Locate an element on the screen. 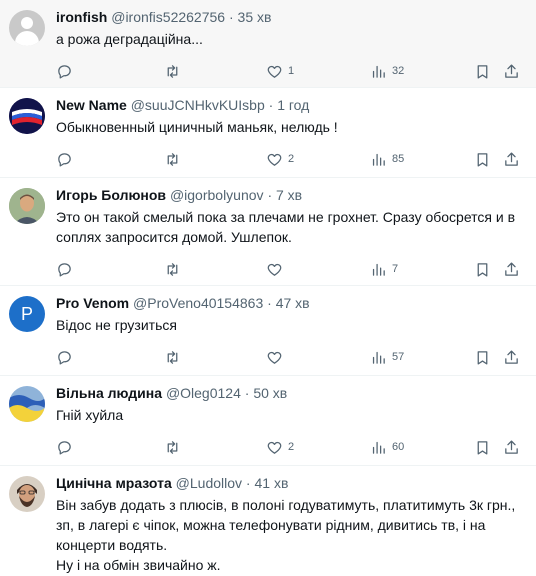 The width and height of the screenshot is (536, 576). tricolor-circle-avatar is located at coordinates (27, 116).